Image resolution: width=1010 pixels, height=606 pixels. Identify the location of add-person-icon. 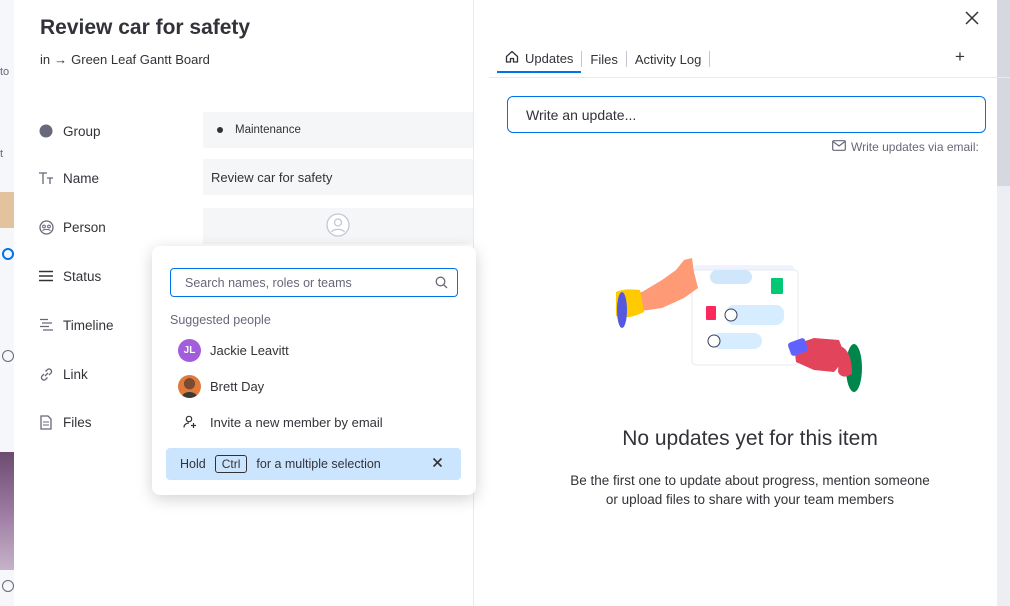
(189, 422).